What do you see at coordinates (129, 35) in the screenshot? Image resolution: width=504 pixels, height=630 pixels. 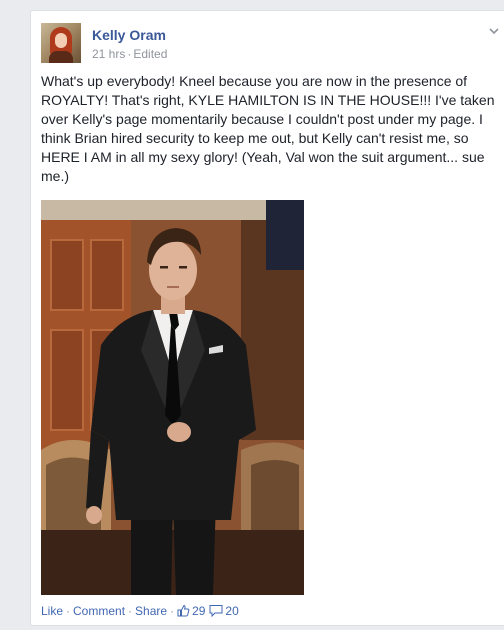 I see `author-name-link: Kelly Oram` at bounding box center [129, 35].